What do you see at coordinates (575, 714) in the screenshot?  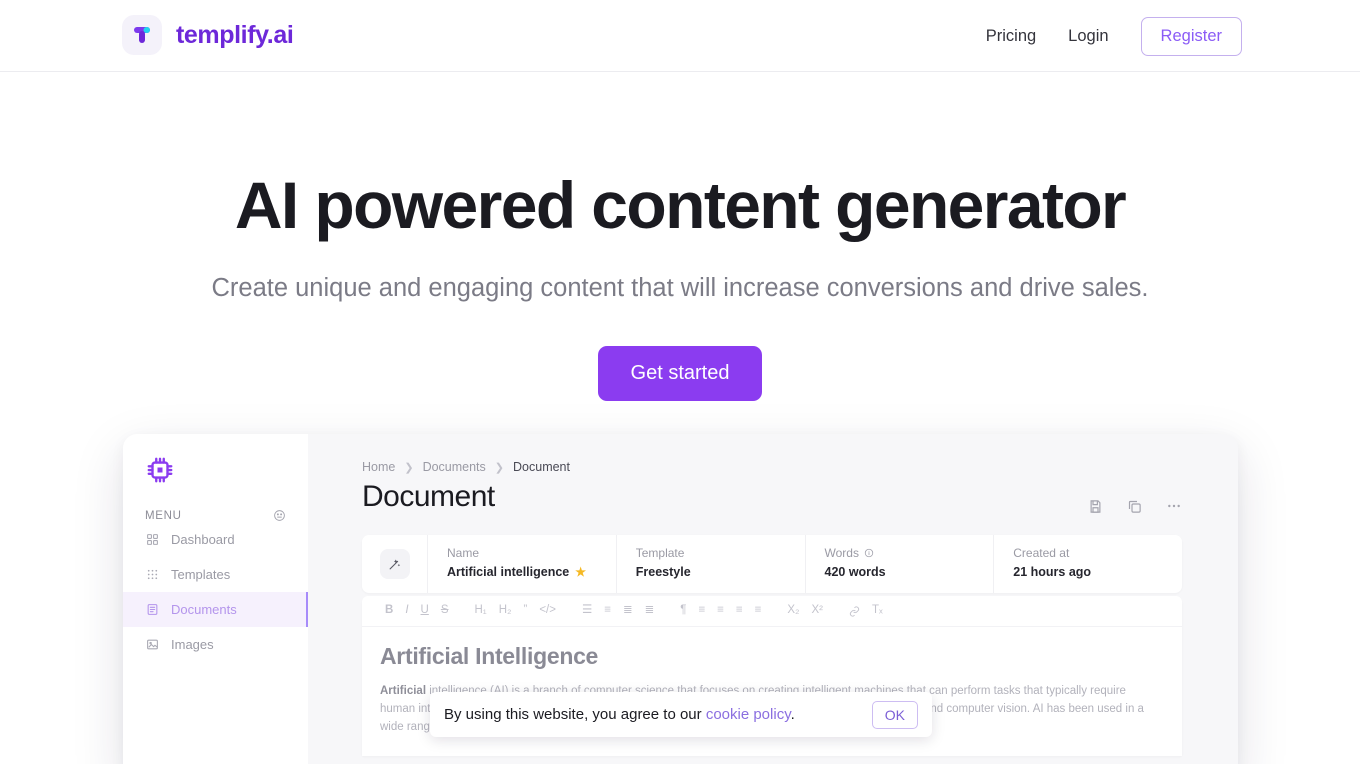 I see `cookie-text-before: By using this website, you agree to our` at bounding box center [575, 714].